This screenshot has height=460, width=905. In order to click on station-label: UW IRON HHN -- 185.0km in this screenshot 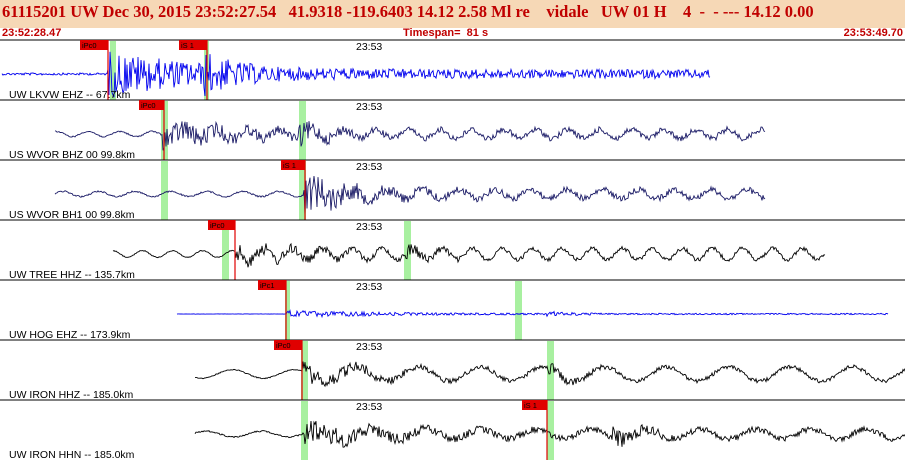, I will do `click(72, 454)`.